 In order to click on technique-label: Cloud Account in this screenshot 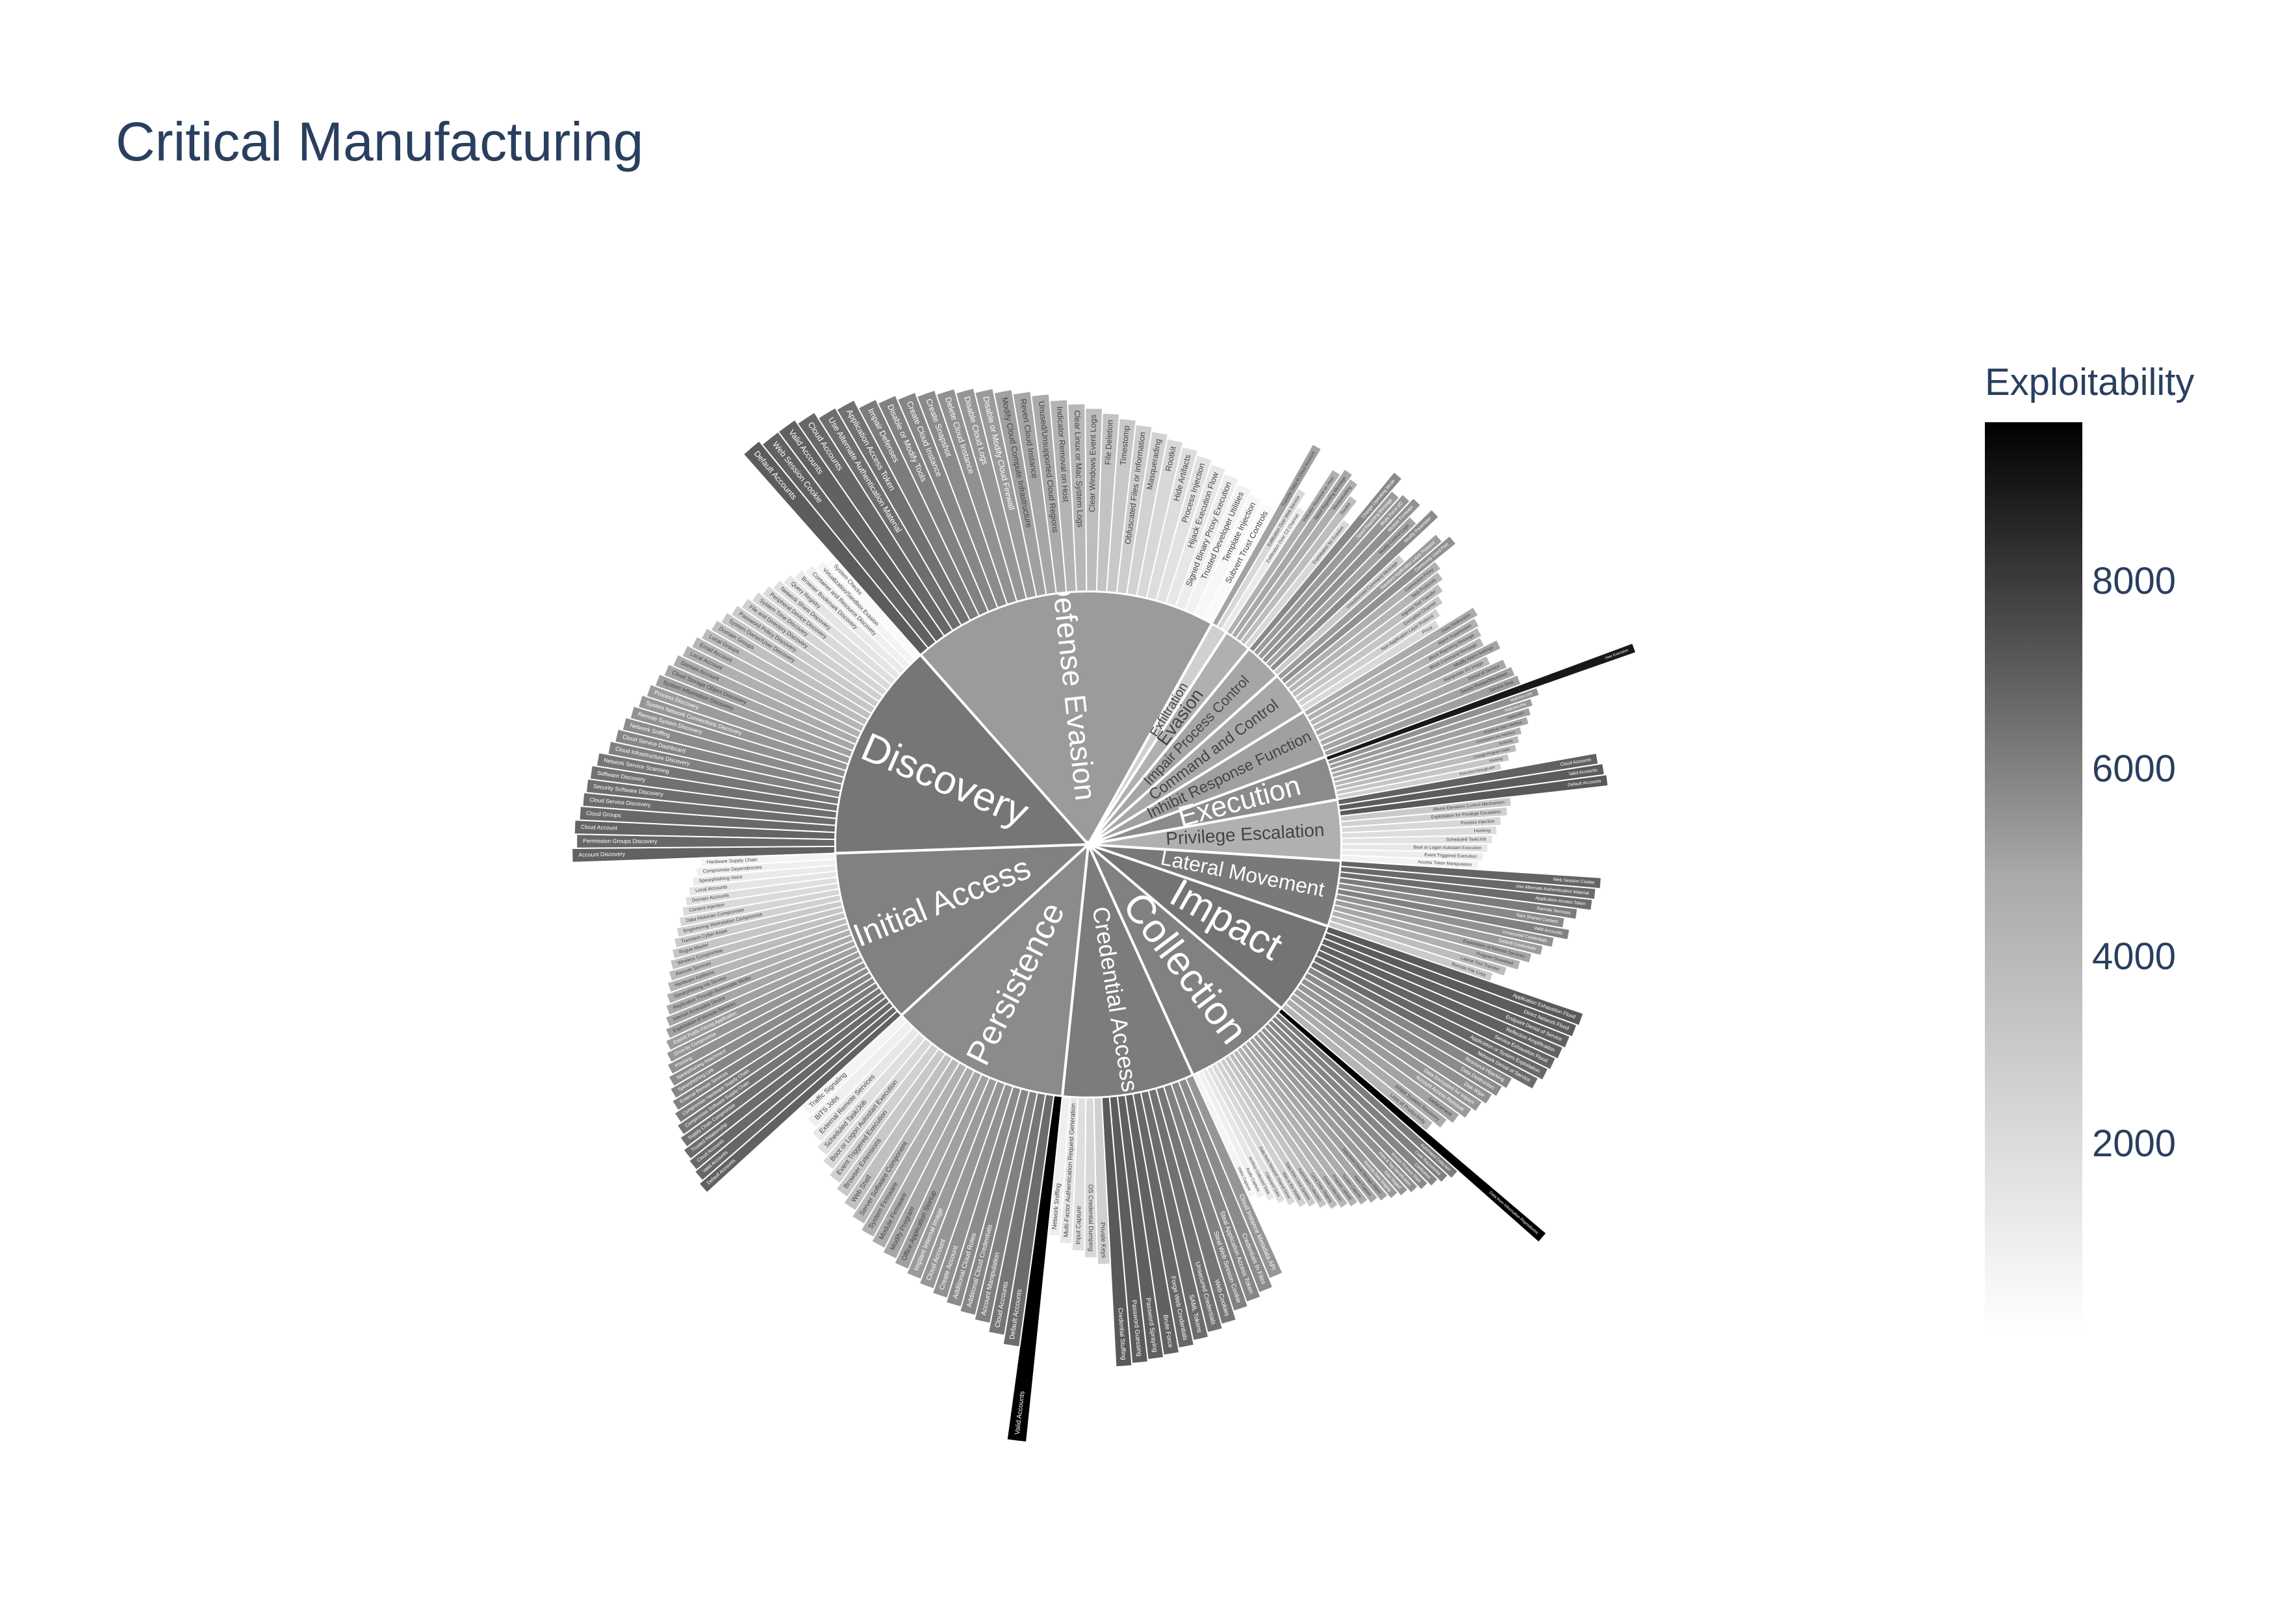, I will do `click(599, 827)`.